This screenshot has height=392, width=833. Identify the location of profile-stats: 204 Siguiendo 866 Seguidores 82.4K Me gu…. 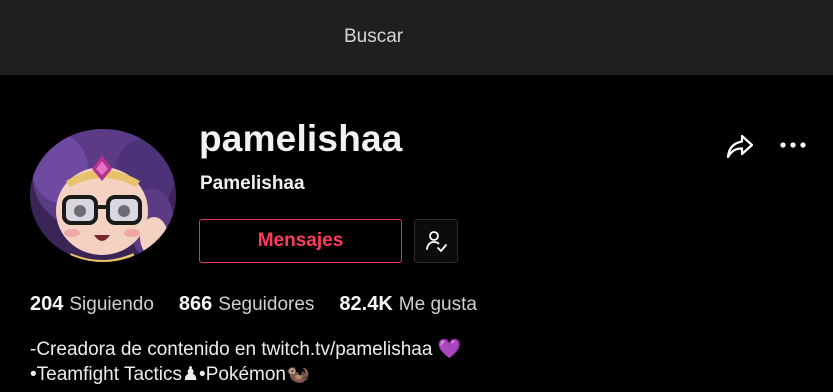
(266, 304).